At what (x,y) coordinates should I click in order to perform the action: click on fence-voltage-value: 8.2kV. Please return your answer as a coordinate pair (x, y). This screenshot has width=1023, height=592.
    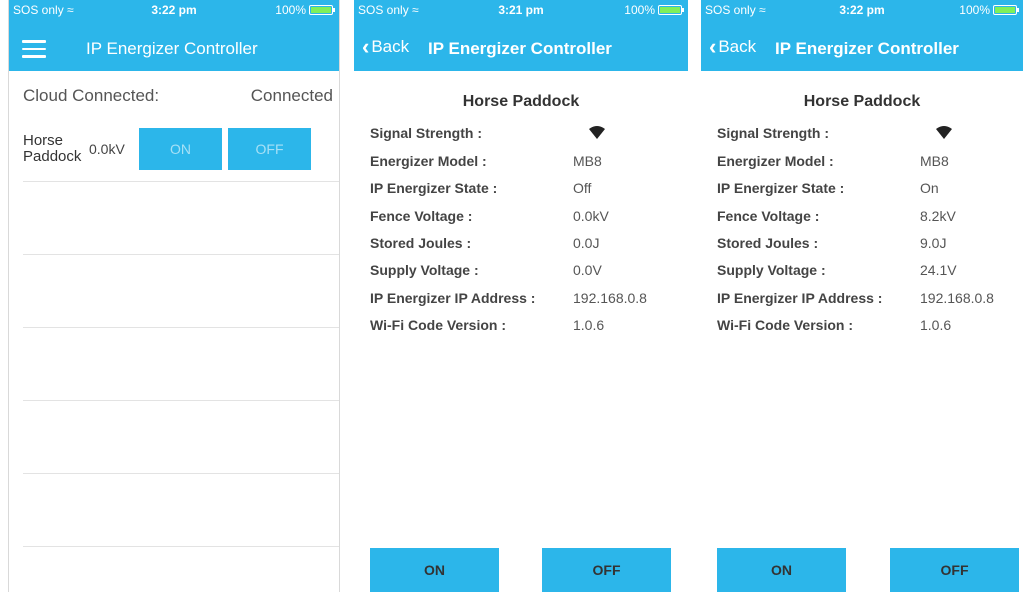
    Looking at the image, I should click on (938, 216).